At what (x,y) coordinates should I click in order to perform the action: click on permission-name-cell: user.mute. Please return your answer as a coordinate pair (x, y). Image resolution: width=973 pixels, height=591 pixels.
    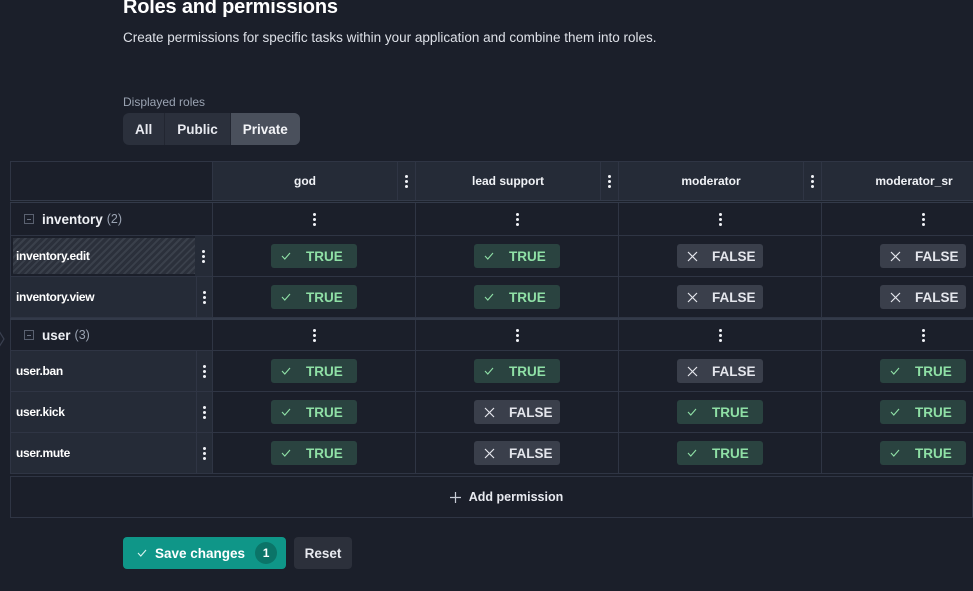
    Looking at the image, I should click on (111, 453).